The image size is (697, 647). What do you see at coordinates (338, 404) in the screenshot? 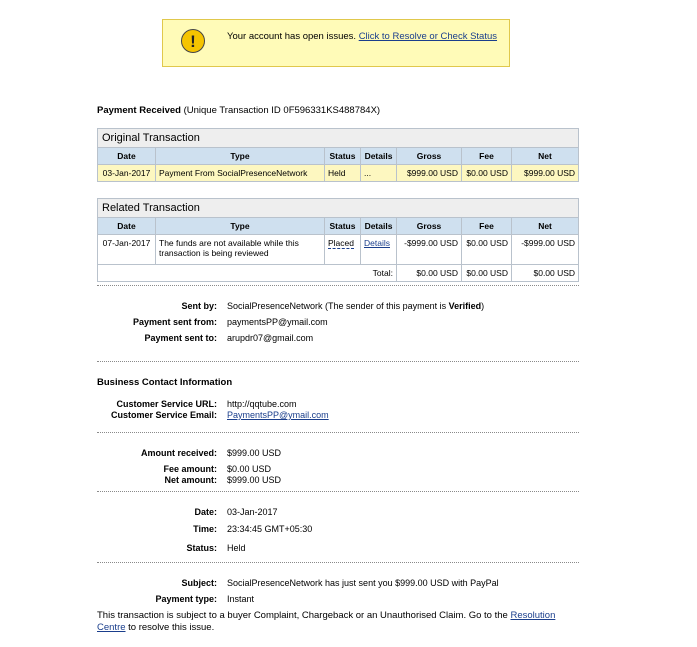
I see `service-url-row: Customer Service URL: http://qqtube.com` at bounding box center [338, 404].